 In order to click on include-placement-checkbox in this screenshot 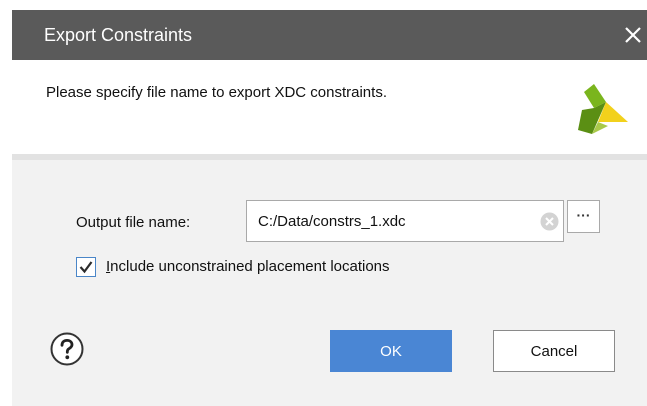, I will do `click(86, 267)`.